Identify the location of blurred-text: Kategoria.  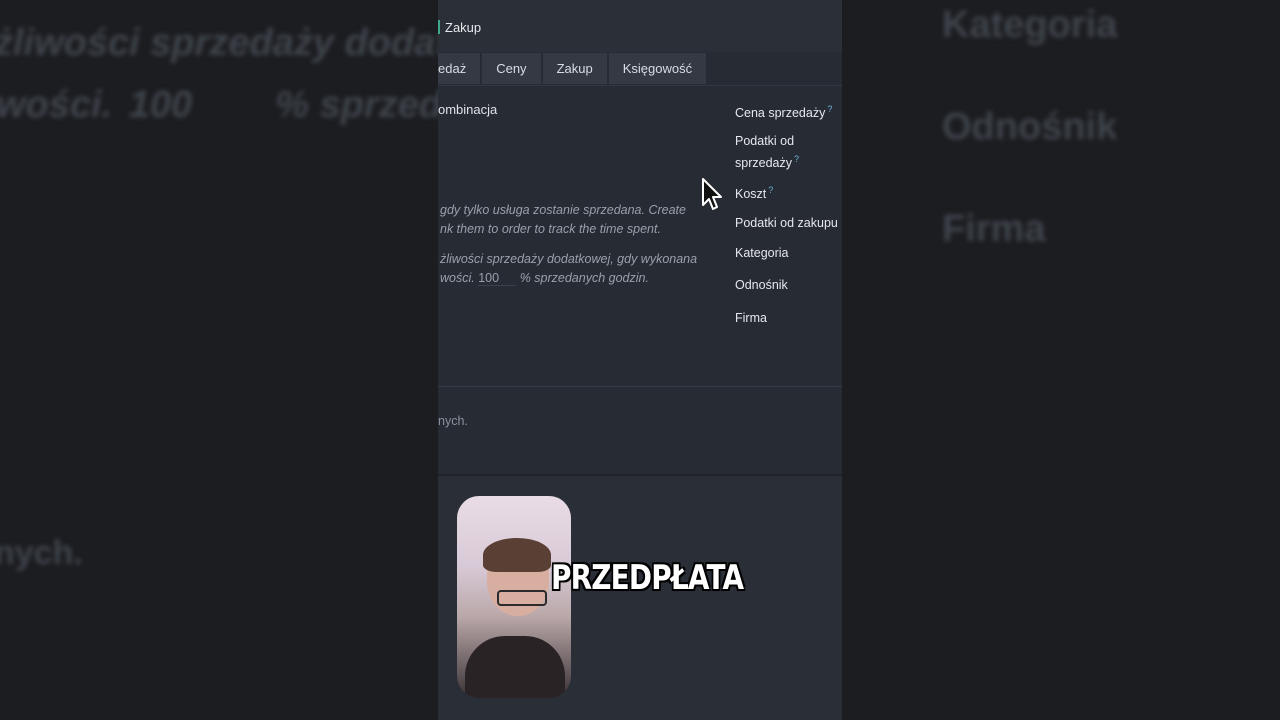
(1030, 25).